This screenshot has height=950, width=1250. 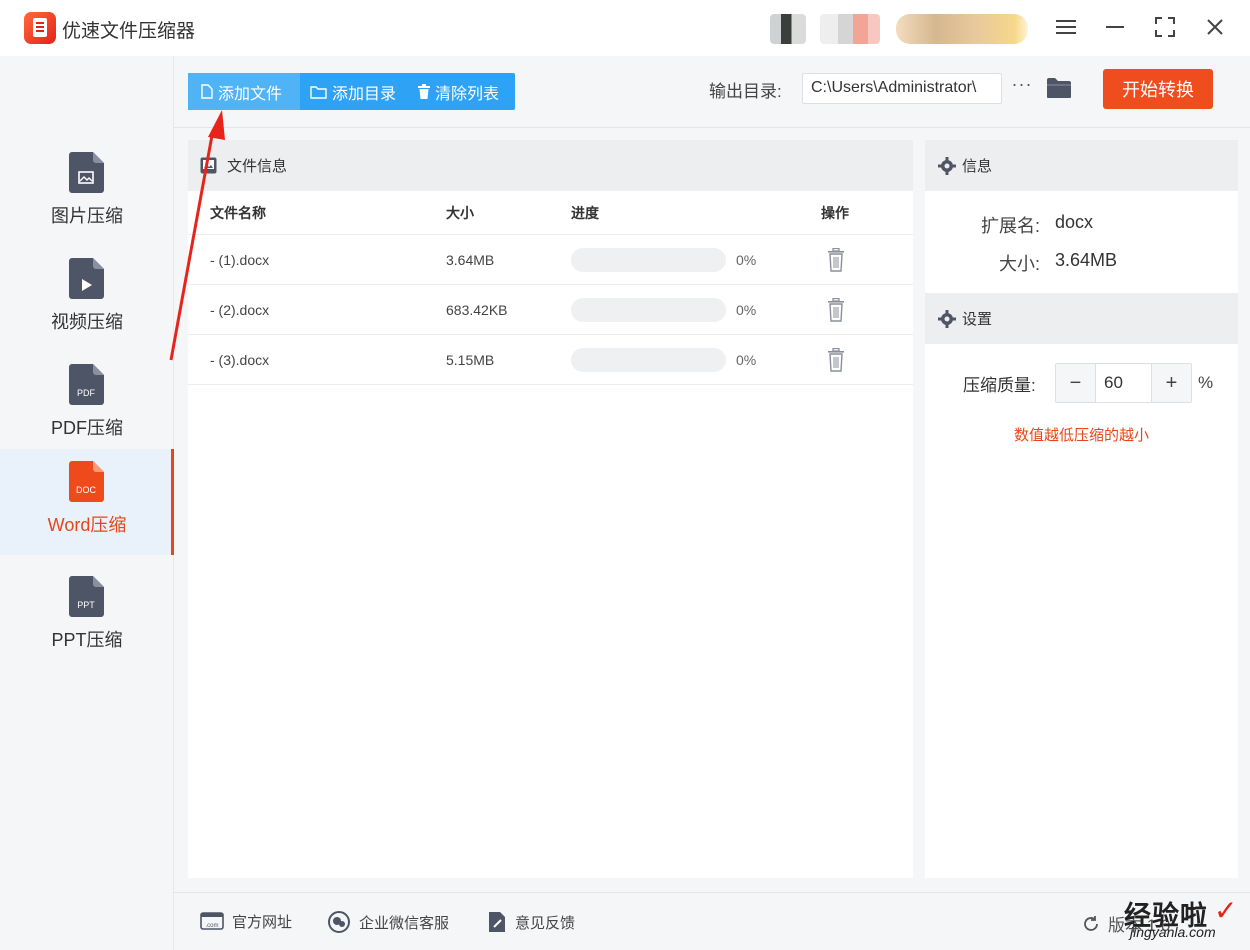 What do you see at coordinates (497, 922) in the screenshot?
I see `feedback-icon` at bounding box center [497, 922].